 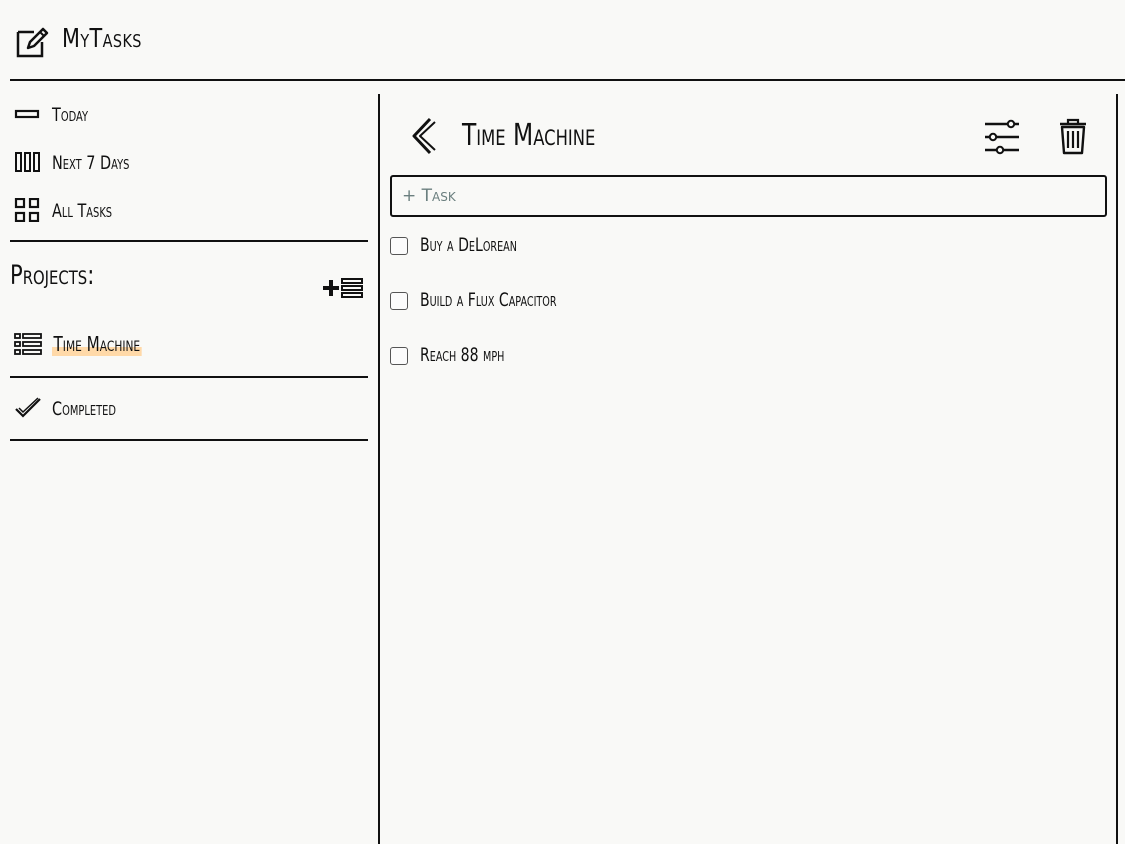 What do you see at coordinates (28, 407) in the screenshot?
I see `checkmark-icon` at bounding box center [28, 407].